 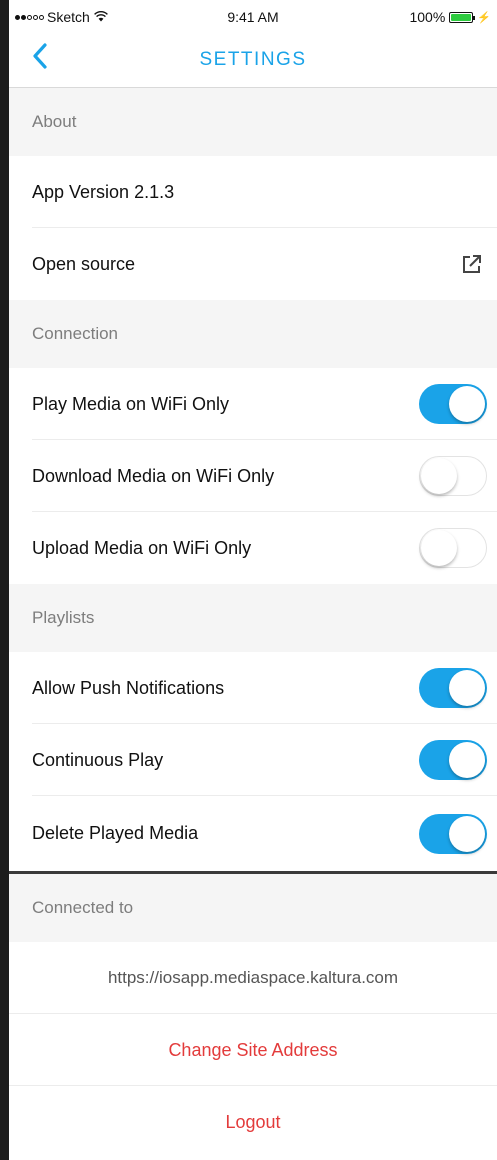 I want to click on section-header-playlists: Playlists, so click(x=253, y=618).